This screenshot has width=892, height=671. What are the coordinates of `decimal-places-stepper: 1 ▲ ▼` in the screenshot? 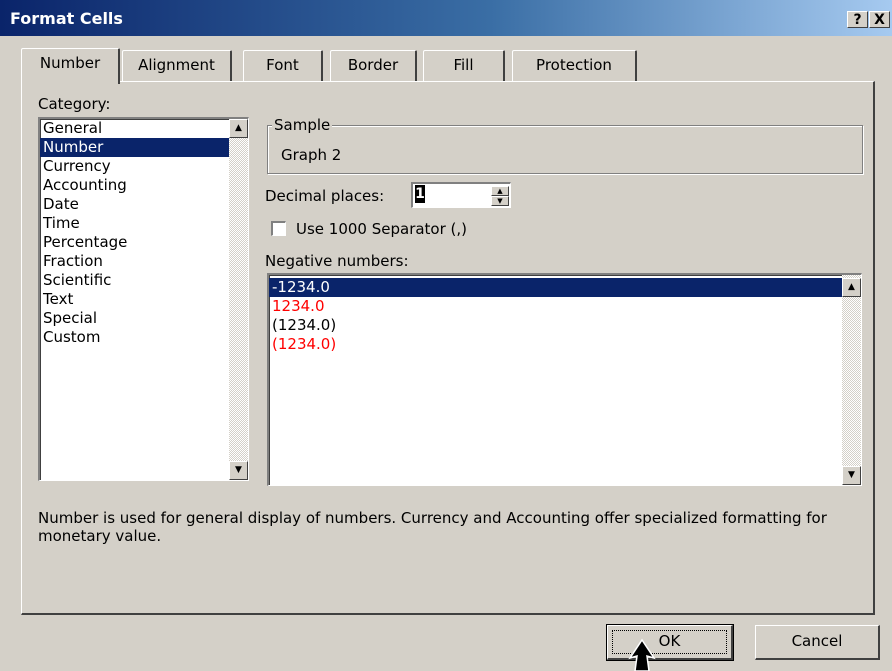 It's located at (461, 195).